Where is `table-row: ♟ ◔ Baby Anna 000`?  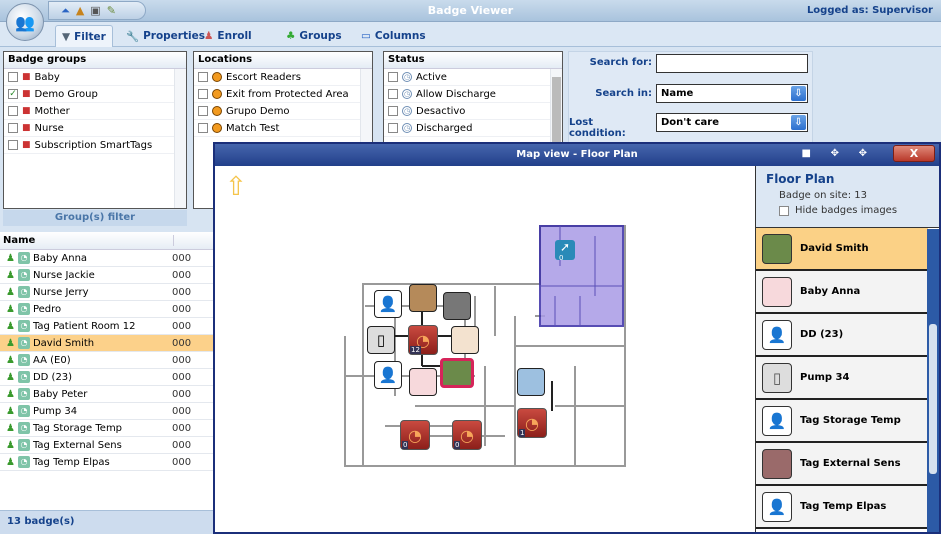
table-row: ♟ ◔ Baby Anna 000 is located at coordinates (107, 258).